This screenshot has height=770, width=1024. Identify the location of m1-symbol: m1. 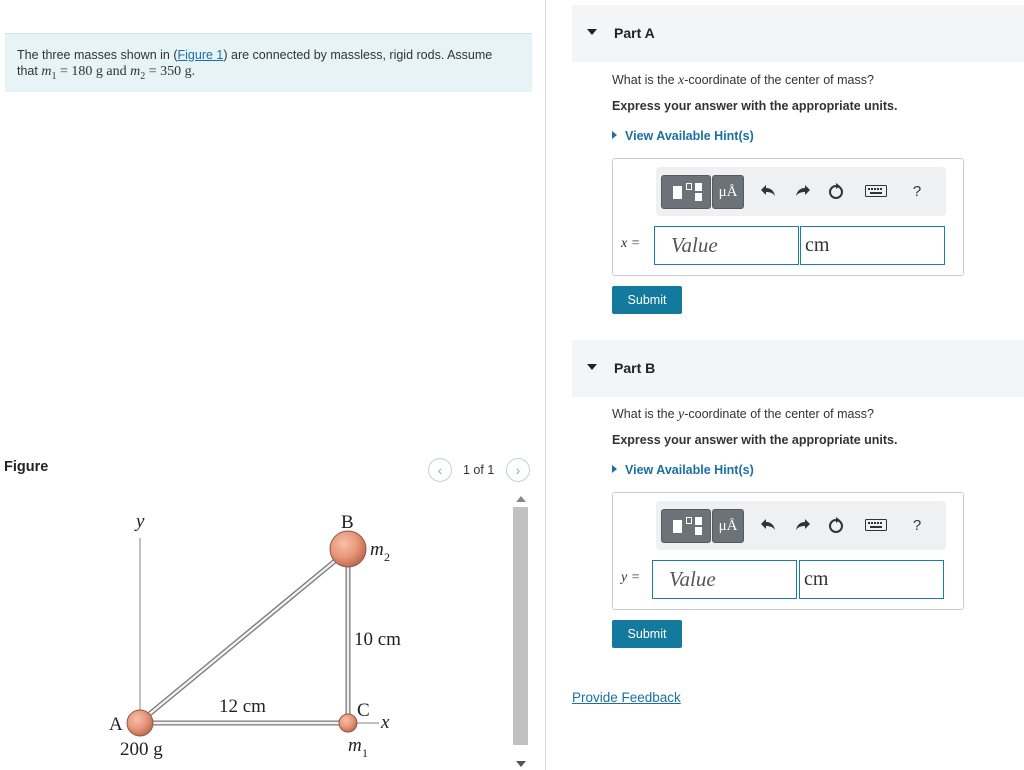
(49, 73).